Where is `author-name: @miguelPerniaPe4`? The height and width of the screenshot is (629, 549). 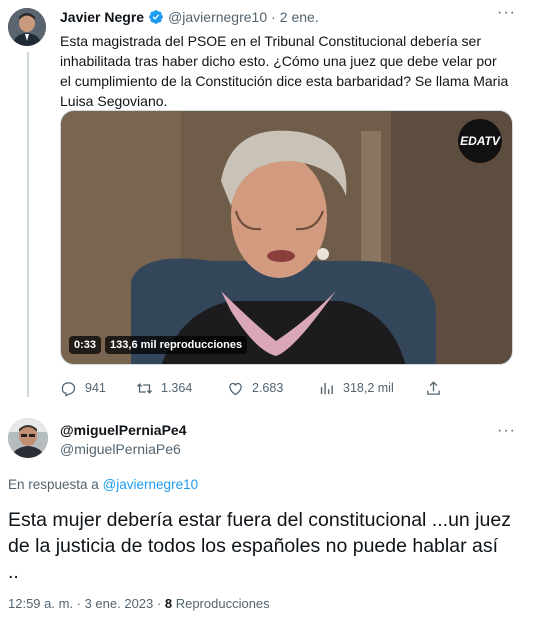 author-name: @miguelPerniaPe4 is located at coordinates (123, 430).